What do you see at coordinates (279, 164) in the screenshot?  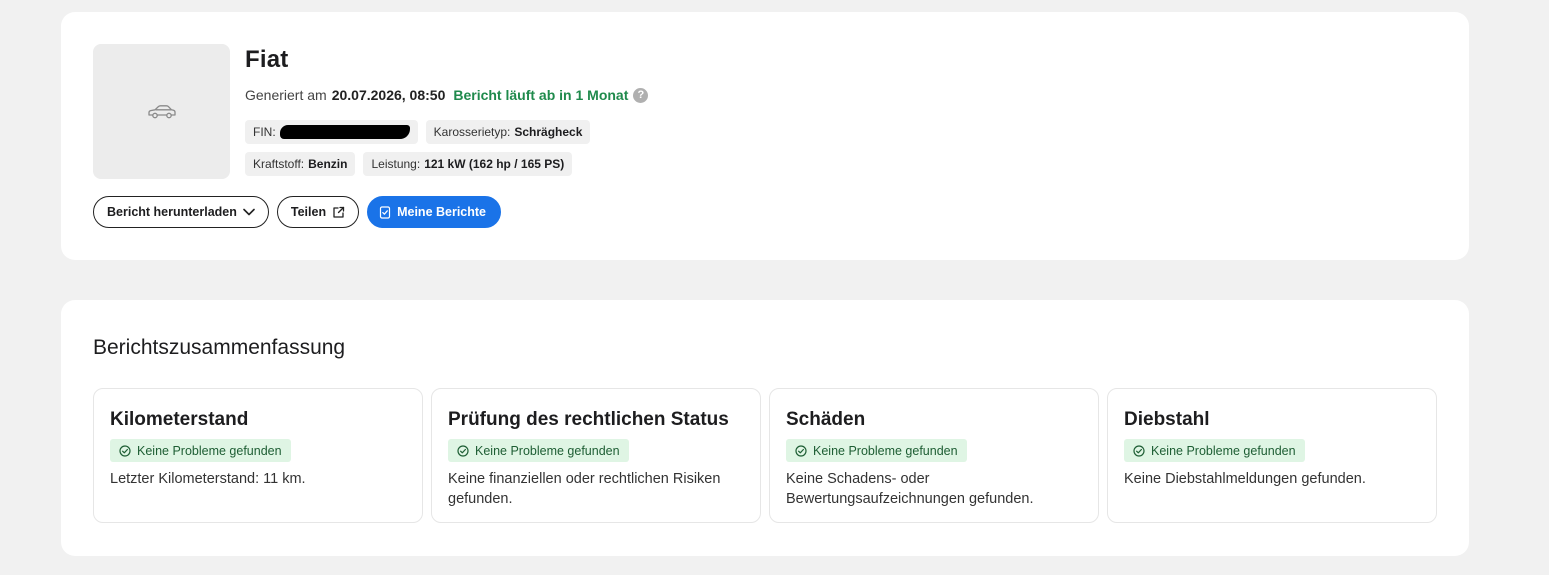 I see `fuel-label: Kraftstoff:` at bounding box center [279, 164].